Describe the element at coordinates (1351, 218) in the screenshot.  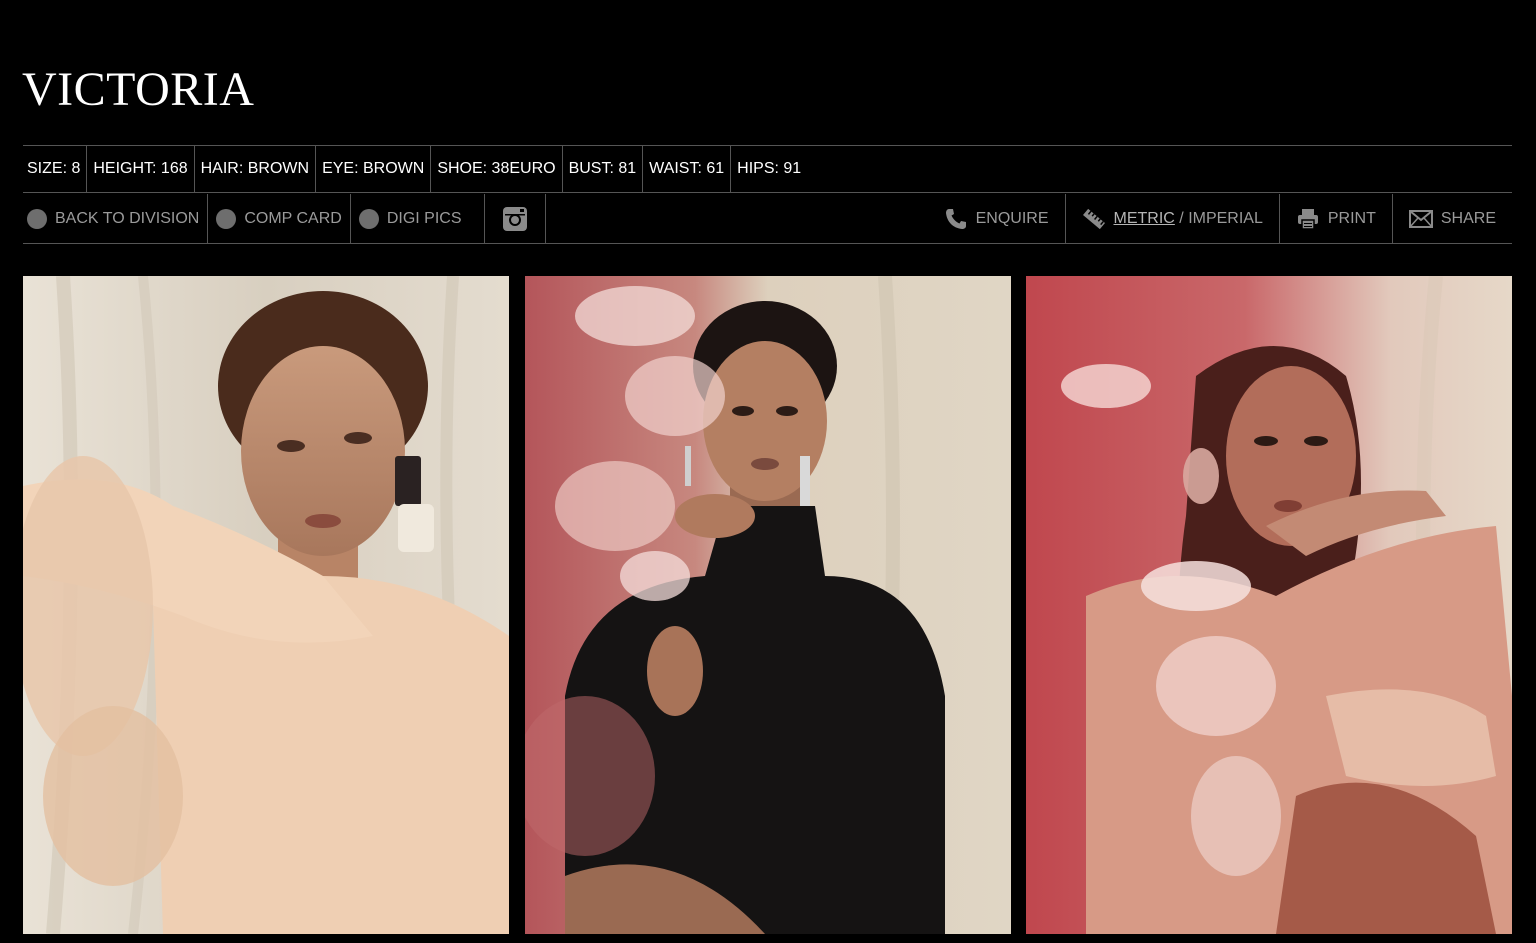
I see `print-label: PRINT` at that location.